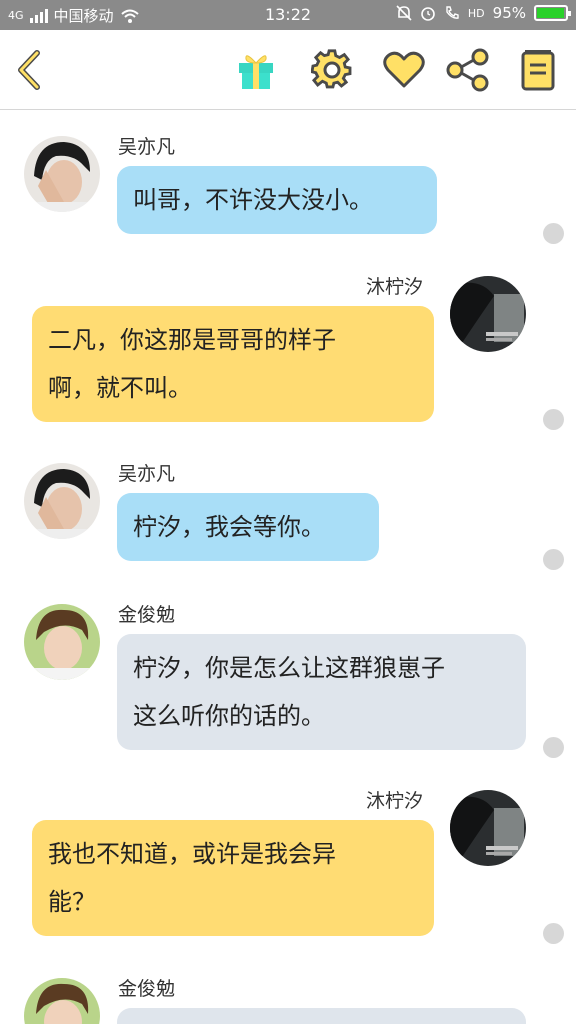 The image size is (576, 1024). Describe the element at coordinates (229, 527) in the screenshot. I see `message-text: 柠汐，我会等你。` at that location.